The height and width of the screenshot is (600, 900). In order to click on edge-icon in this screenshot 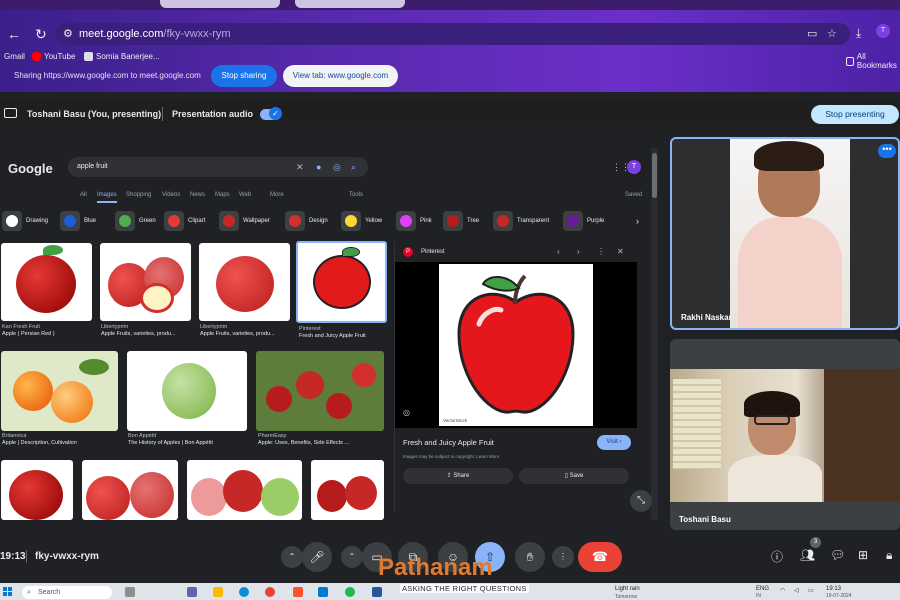, I will do `click(244, 592)`.